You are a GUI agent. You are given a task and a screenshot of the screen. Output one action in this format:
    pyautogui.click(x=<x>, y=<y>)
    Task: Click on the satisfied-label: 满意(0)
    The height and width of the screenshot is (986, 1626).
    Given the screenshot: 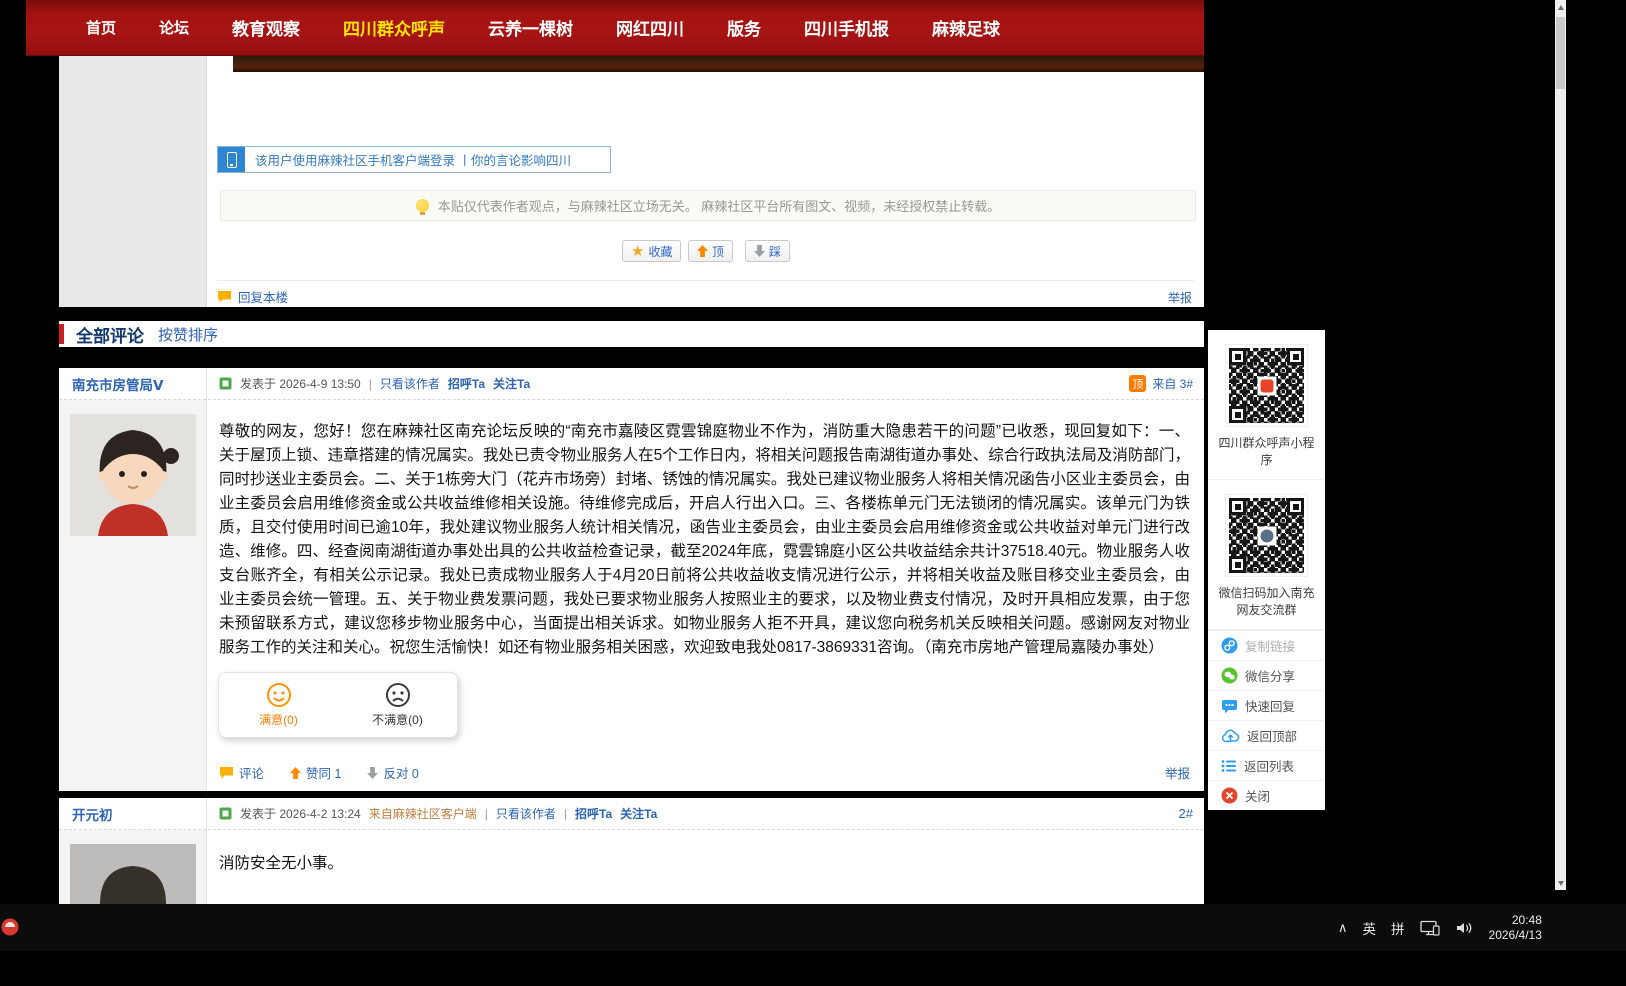 What is the action you would take?
    pyautogui.click(x=278, y=720)
    